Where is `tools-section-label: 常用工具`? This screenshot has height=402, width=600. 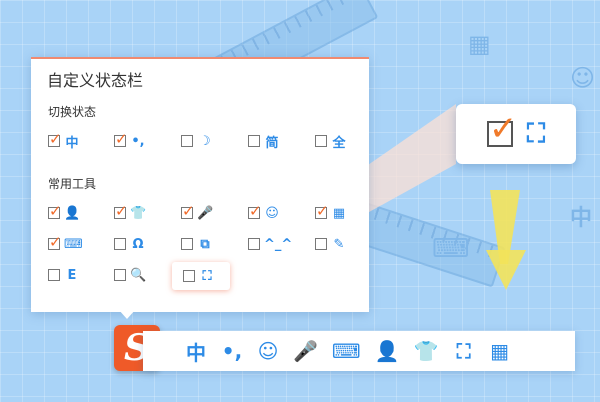 tools-section-label: 常用工具 is located at coordinates (72, 184).